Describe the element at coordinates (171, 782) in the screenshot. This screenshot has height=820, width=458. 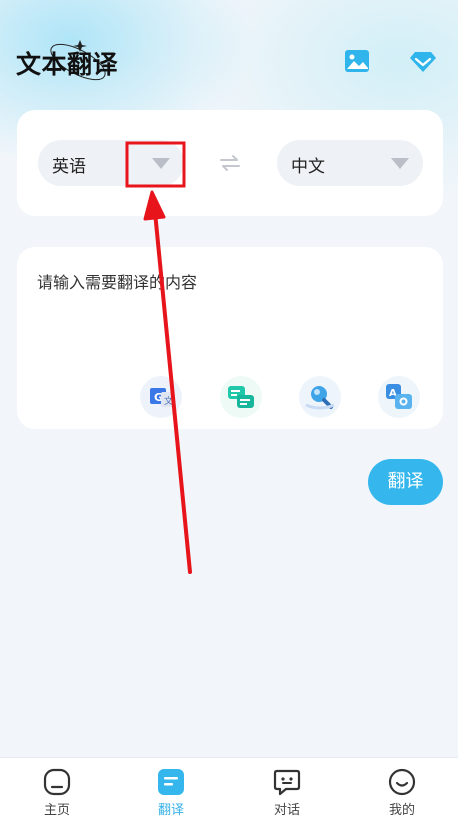
I see `translate-doc-icon` at that location.